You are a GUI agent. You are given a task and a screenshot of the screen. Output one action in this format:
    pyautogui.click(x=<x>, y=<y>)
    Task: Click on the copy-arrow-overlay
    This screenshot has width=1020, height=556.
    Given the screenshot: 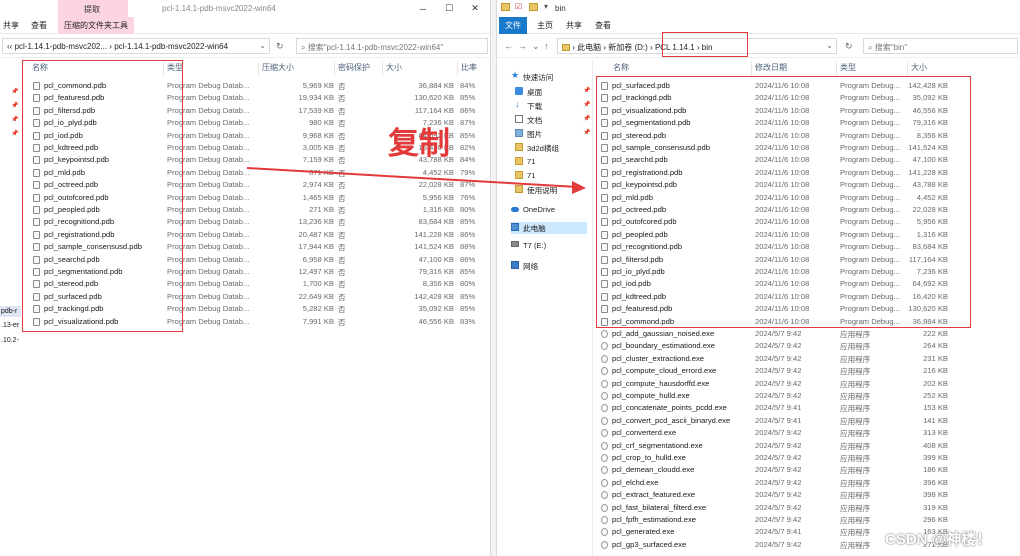 What is the action you would take?
    pyautogui.click(x=416, y=180)
    